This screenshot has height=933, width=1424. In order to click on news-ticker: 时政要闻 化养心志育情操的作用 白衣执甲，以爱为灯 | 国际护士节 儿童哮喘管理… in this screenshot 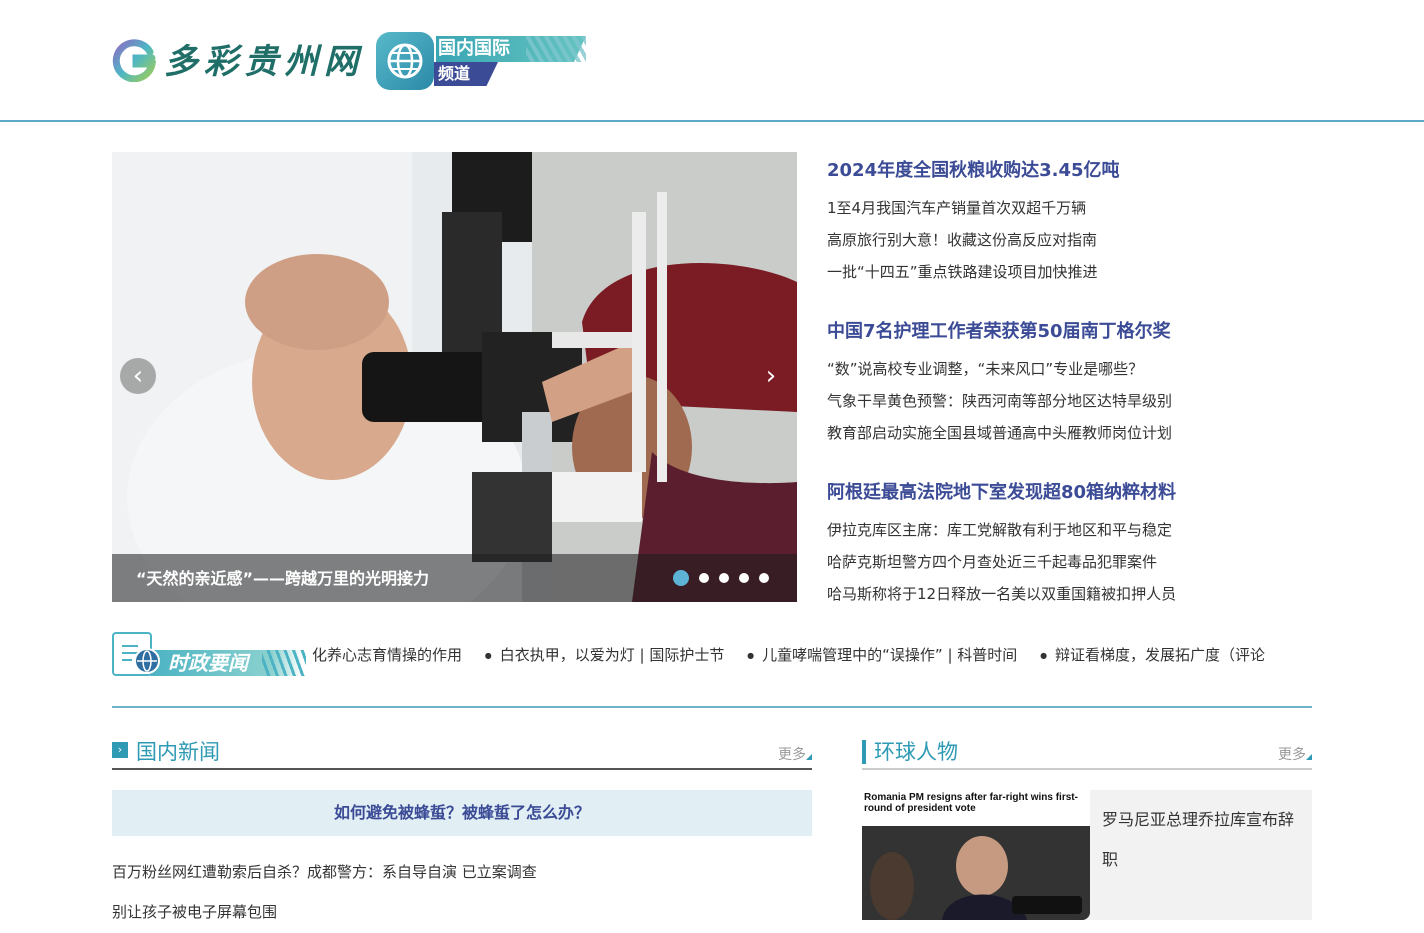, I will do `click(712, 655)`.